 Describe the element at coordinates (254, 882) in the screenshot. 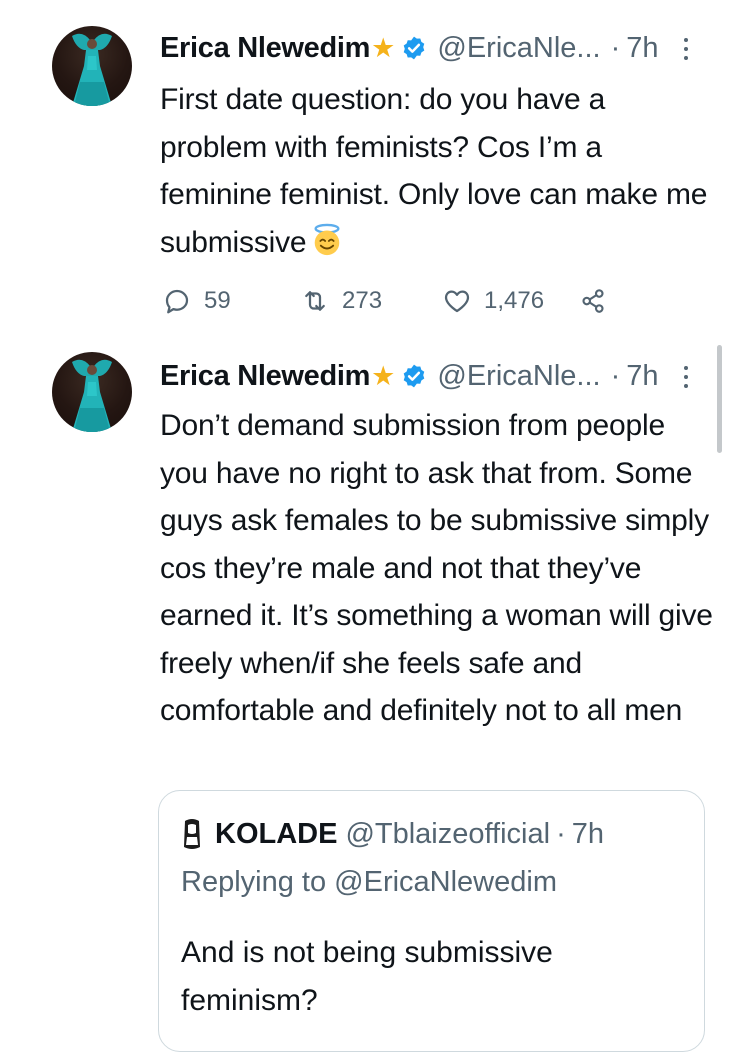

I see `replying-to-label: Replying to` at that location.